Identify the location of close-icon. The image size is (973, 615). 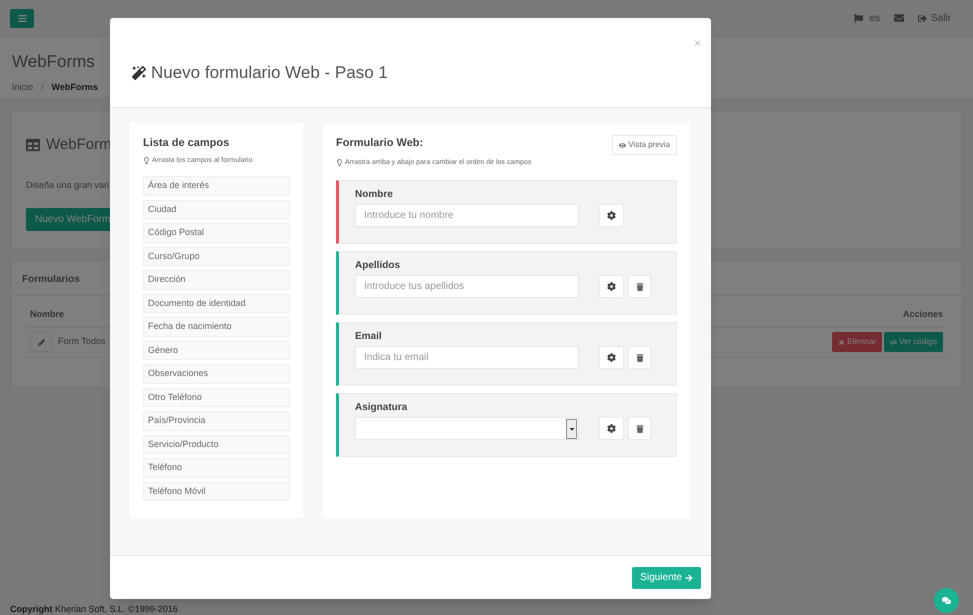
(842, 342).